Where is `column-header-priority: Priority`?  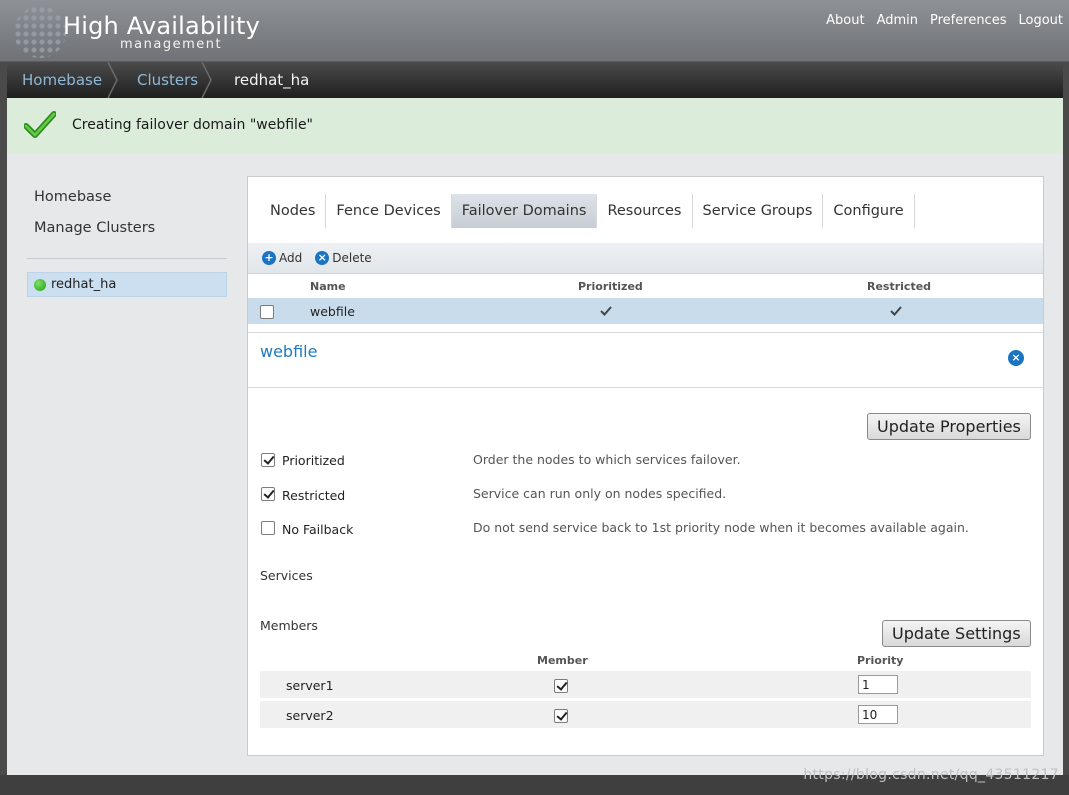
column-header-priority: Priority is located at coordinates (880, 660).